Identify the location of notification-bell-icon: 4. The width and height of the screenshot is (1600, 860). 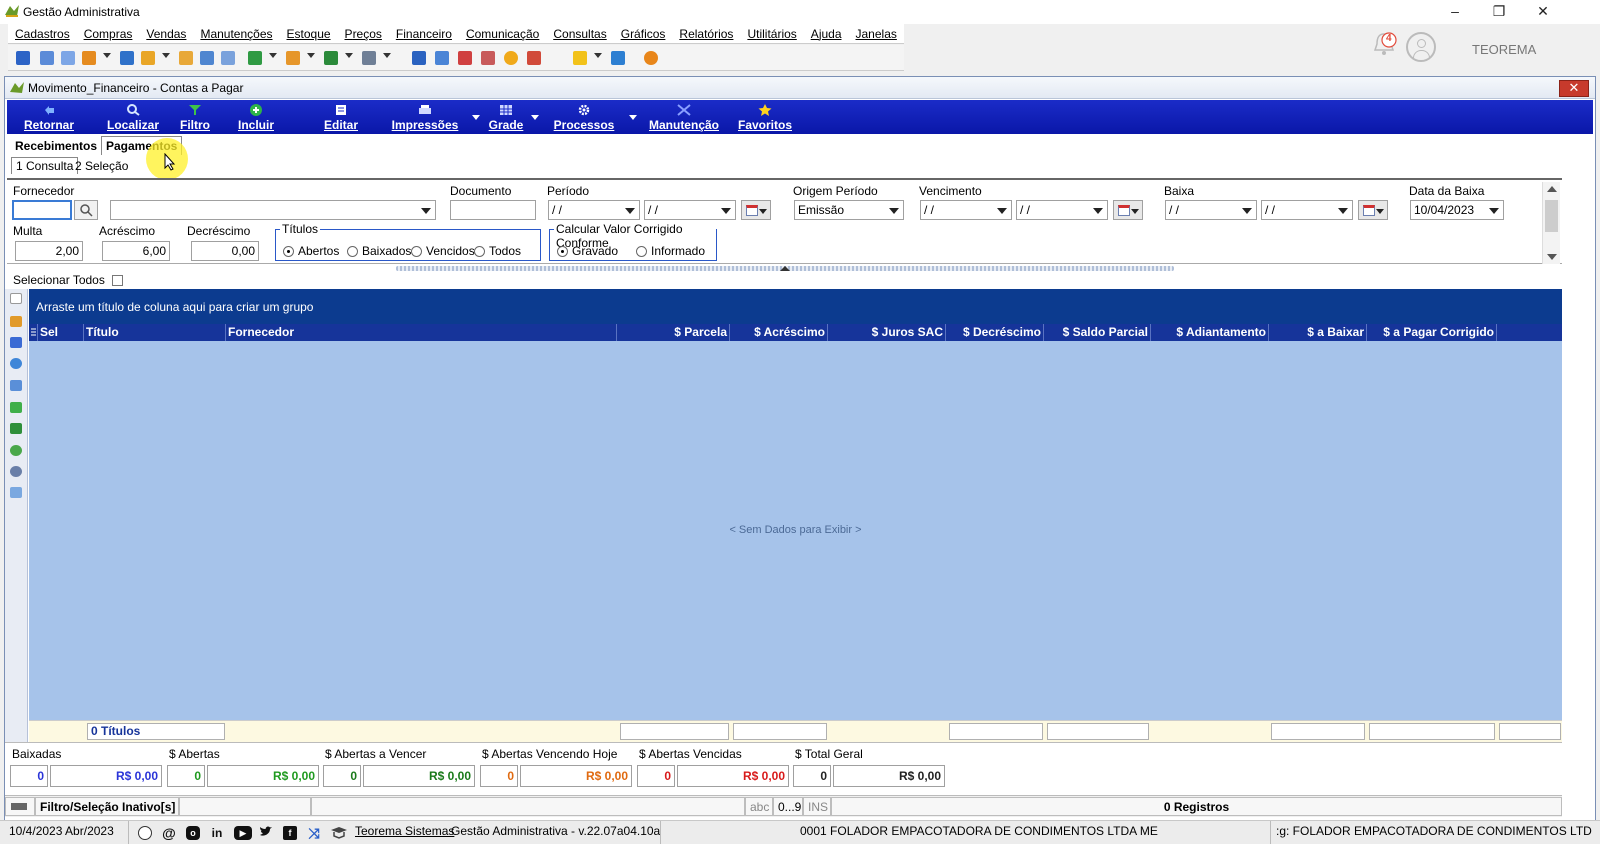
(1384, 45).